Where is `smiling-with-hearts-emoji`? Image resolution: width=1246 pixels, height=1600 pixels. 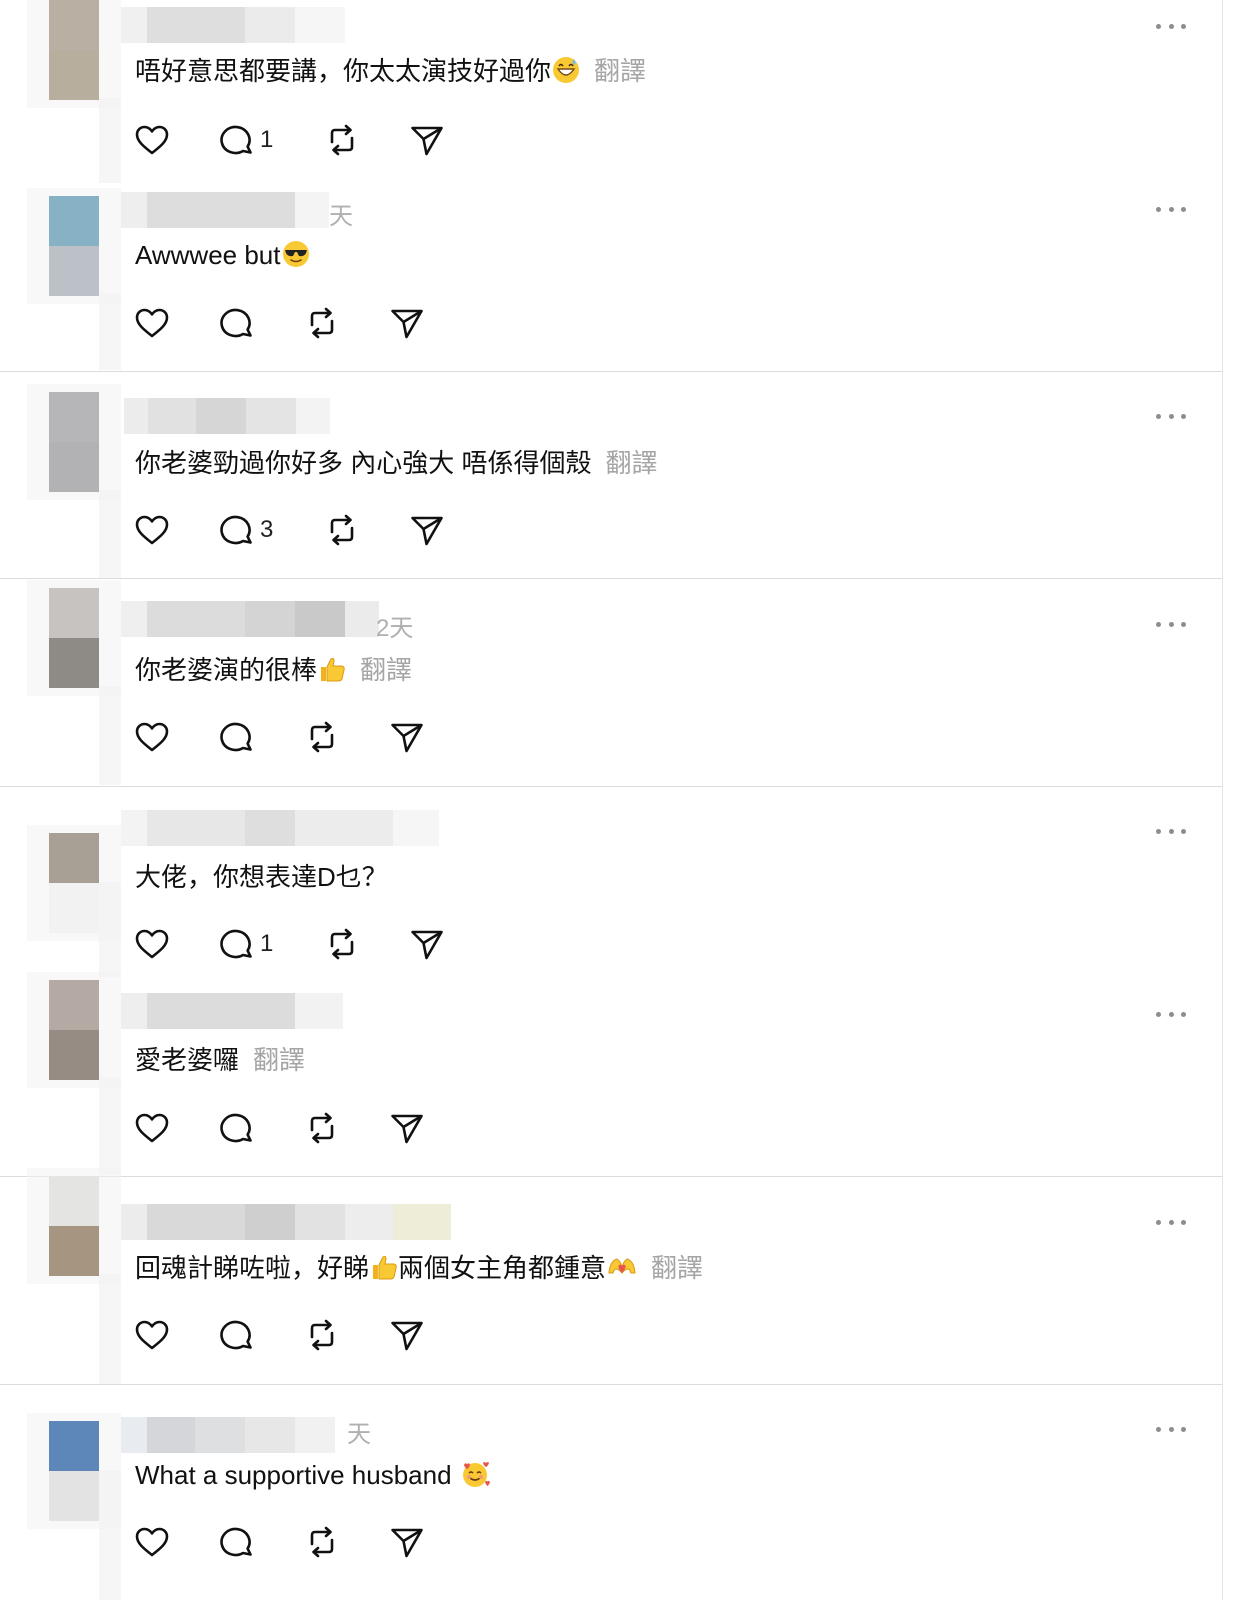
smiling-with-hearts-emoji is located at coordinates (475, 1478).